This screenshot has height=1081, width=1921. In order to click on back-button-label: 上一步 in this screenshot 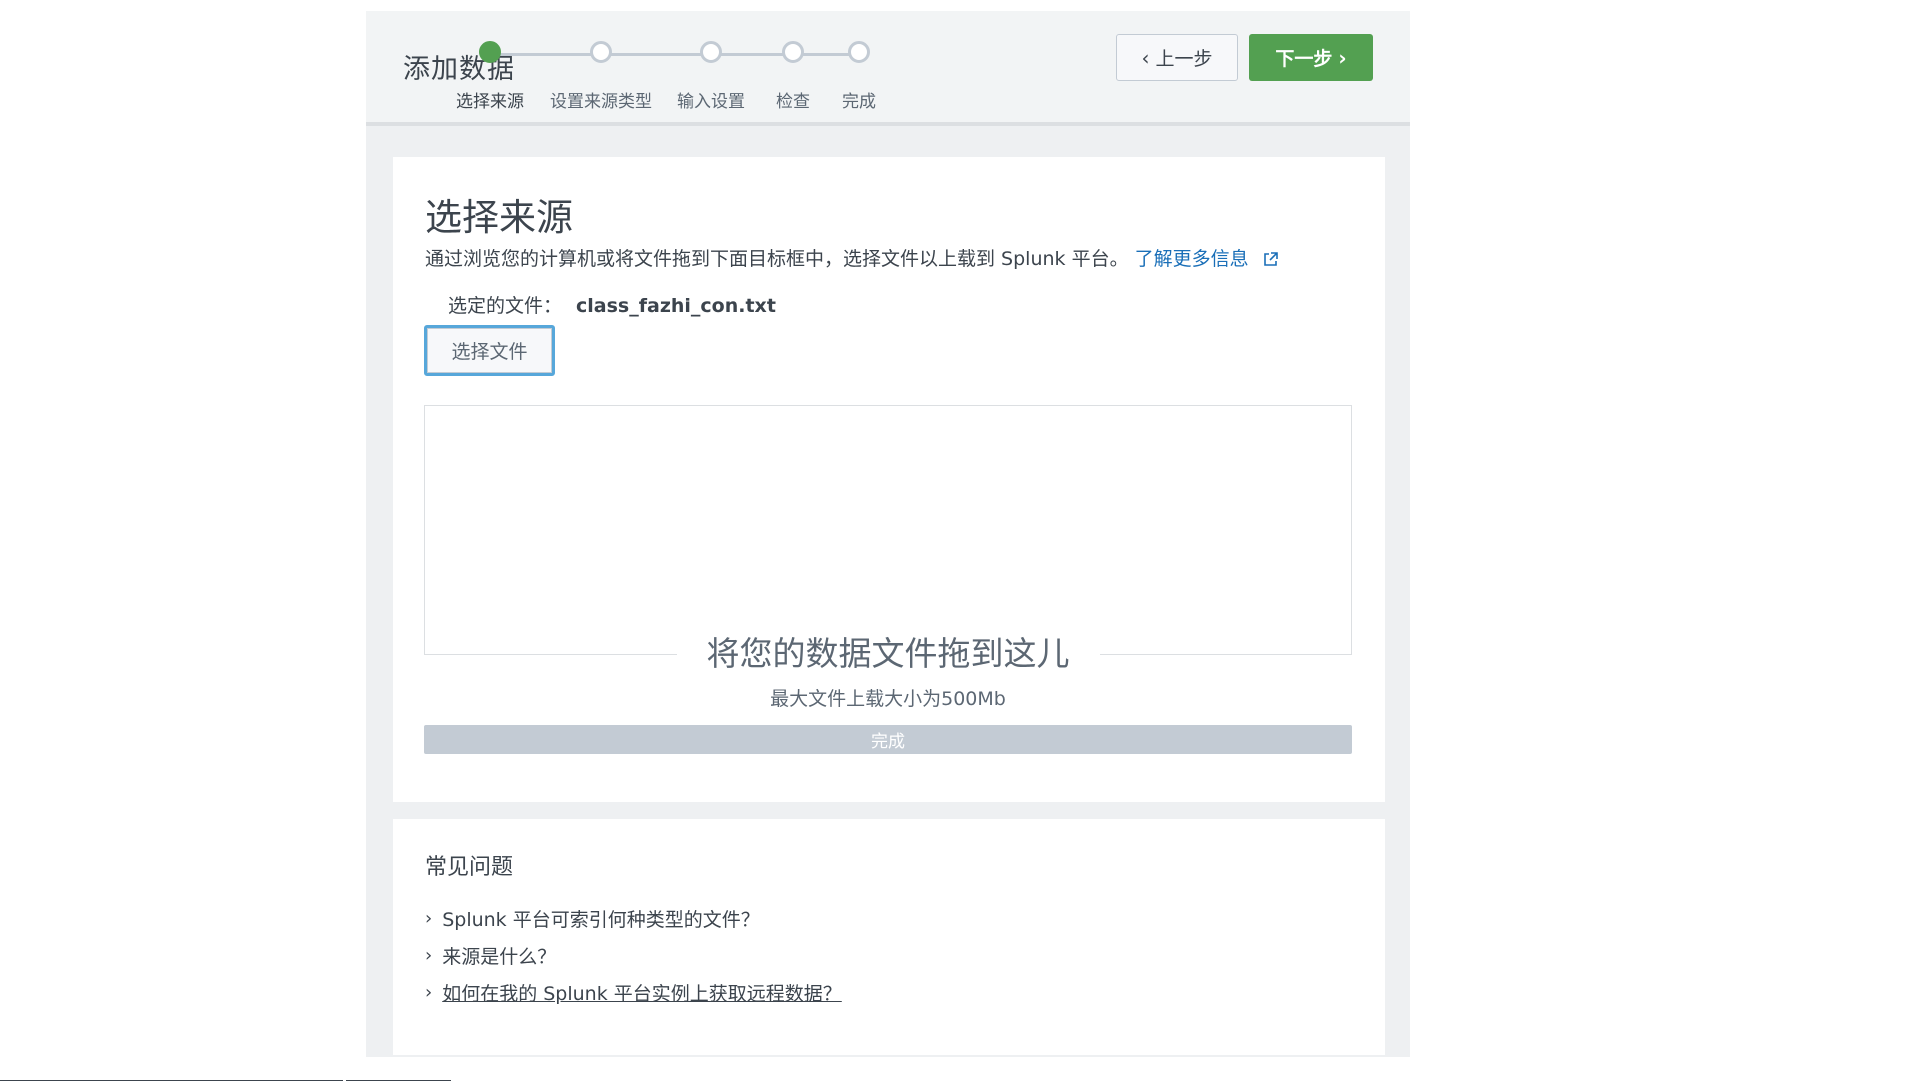, I will do `click(1184, 59)`.